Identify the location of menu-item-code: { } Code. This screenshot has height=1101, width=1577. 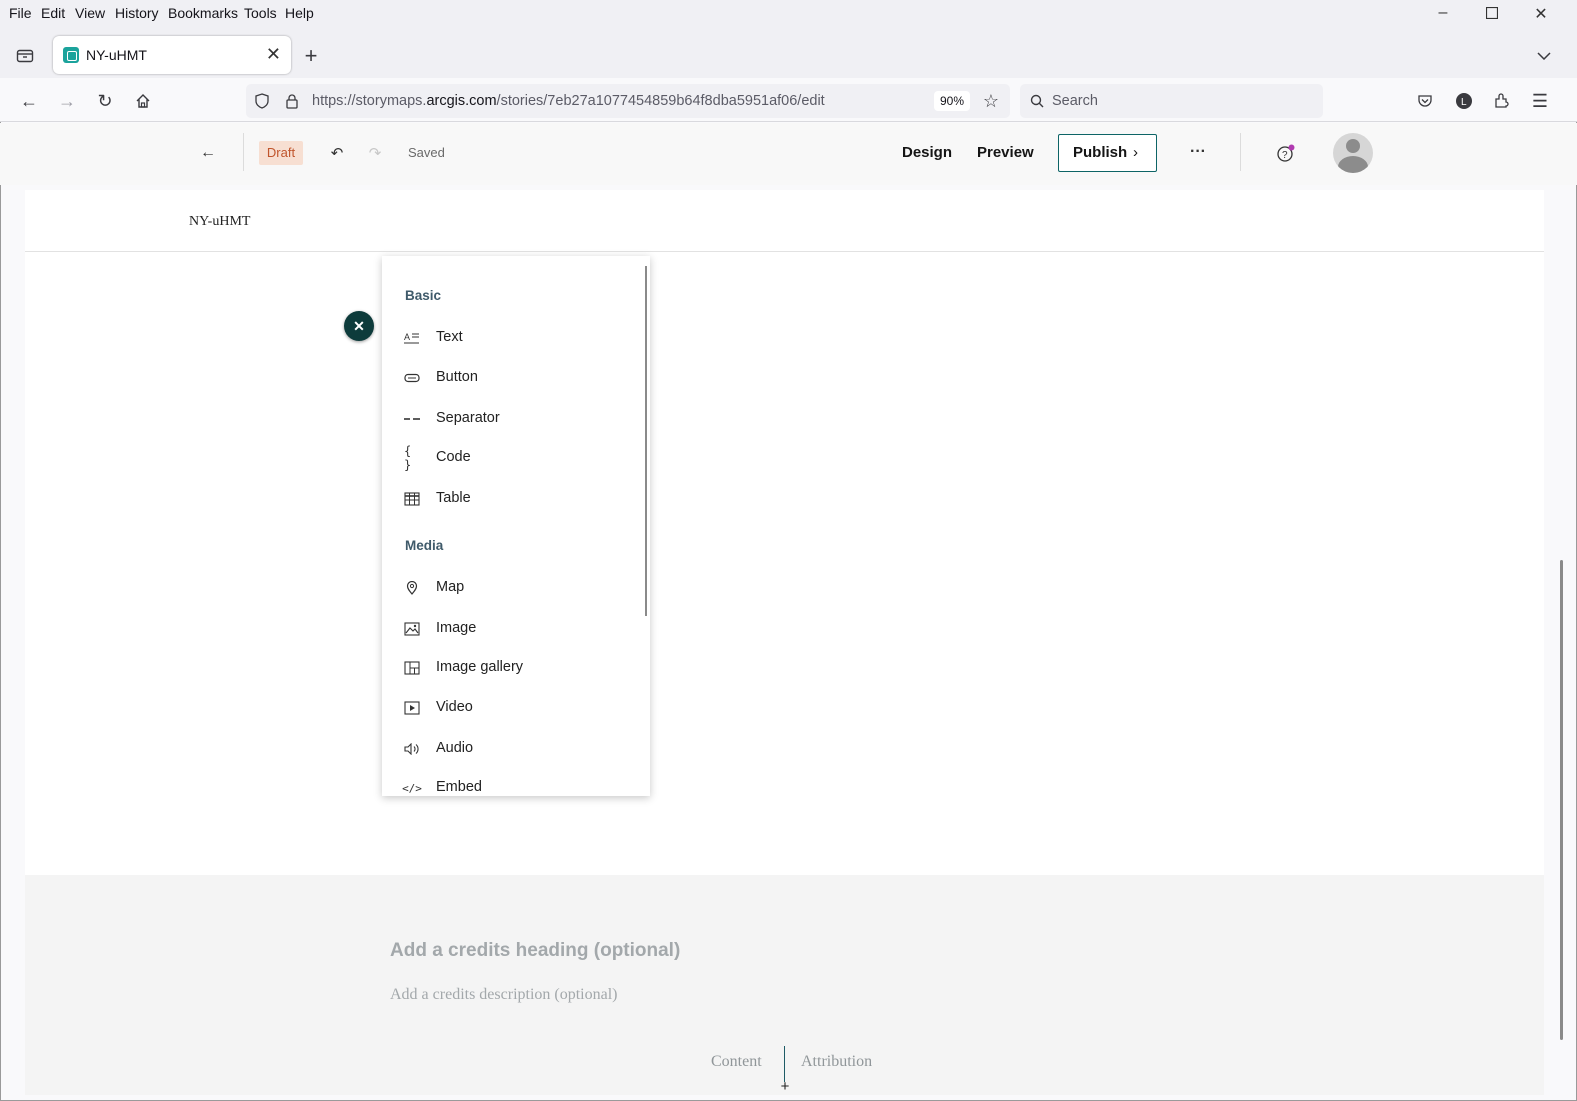
(512, 458).